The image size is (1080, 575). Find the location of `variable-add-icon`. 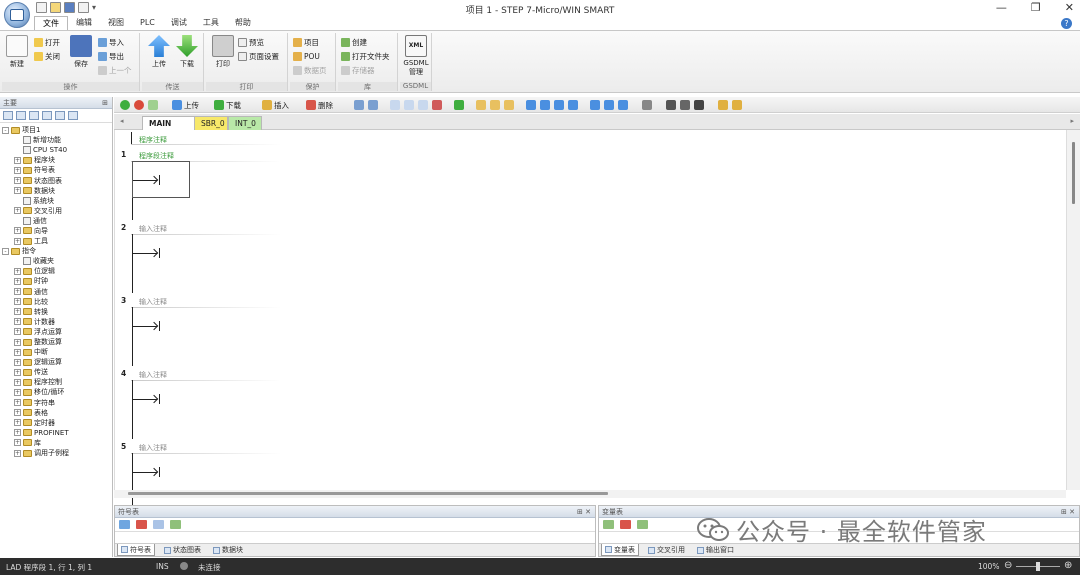

variable-add-icon is located at coordinates (608, 524).